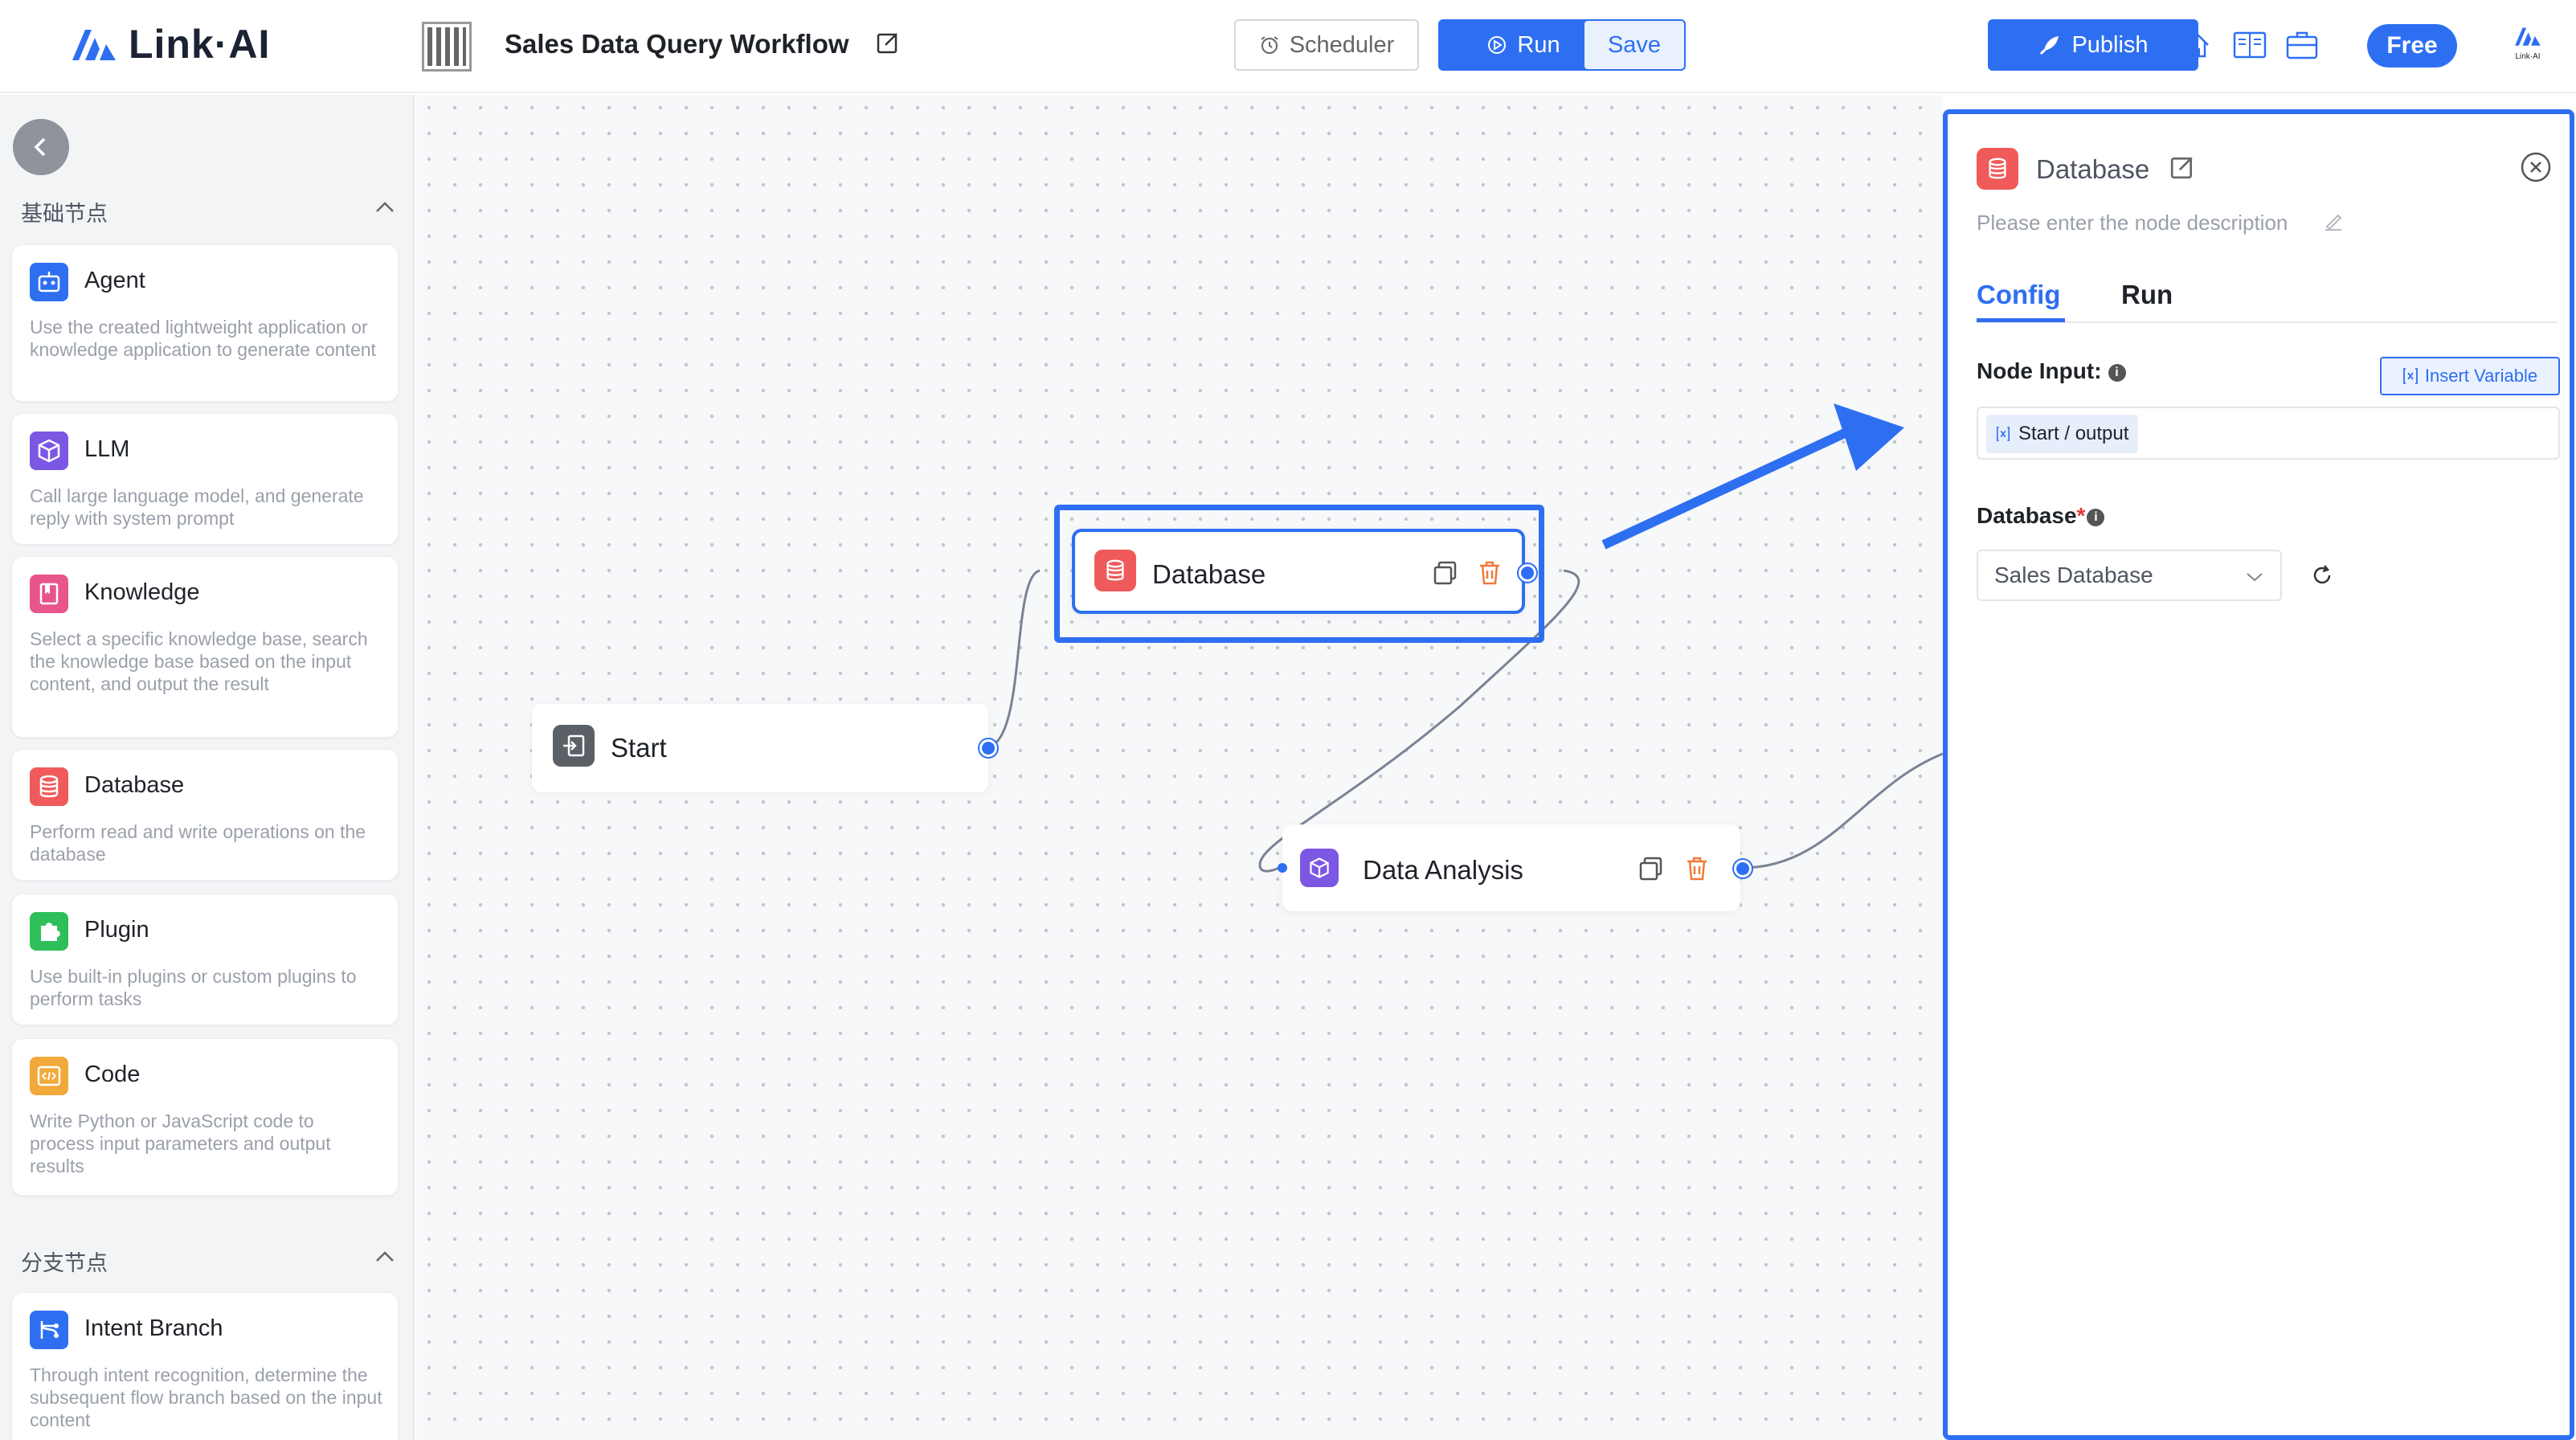 This screenshot has height=1440, width=2576. I want to click on database-select: Sales Database, so click(2130, 575).